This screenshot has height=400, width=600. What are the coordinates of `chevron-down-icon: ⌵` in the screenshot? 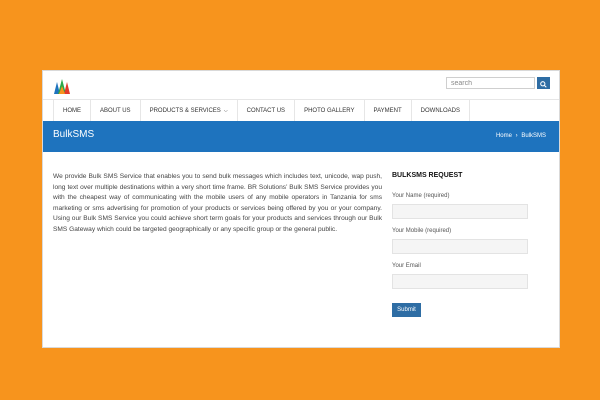 It's located at (225, 111).